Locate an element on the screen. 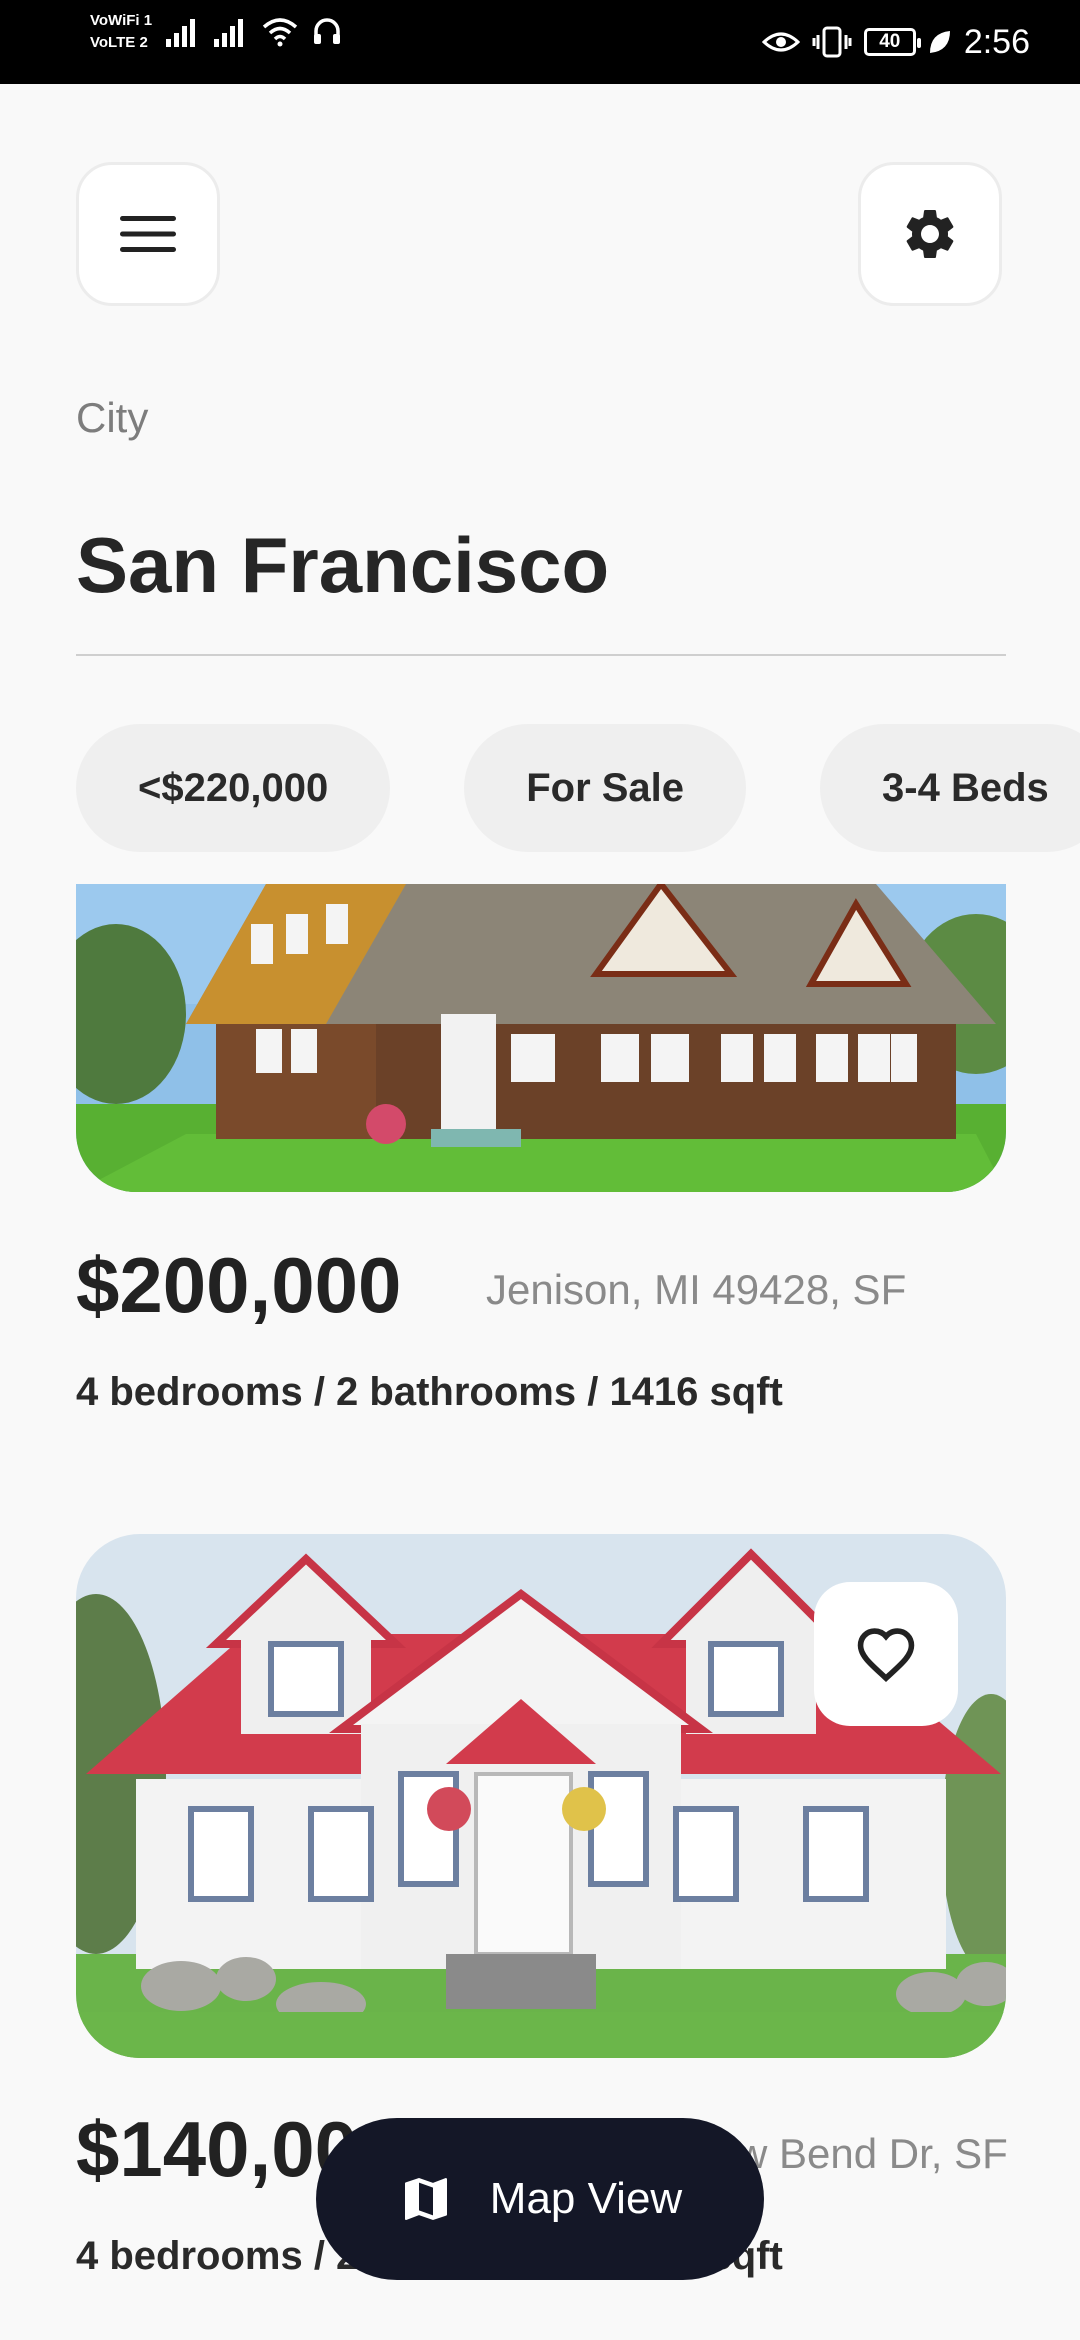 The image size is (1080, 2340). heart-icon is located at coordinates (886, 1655).